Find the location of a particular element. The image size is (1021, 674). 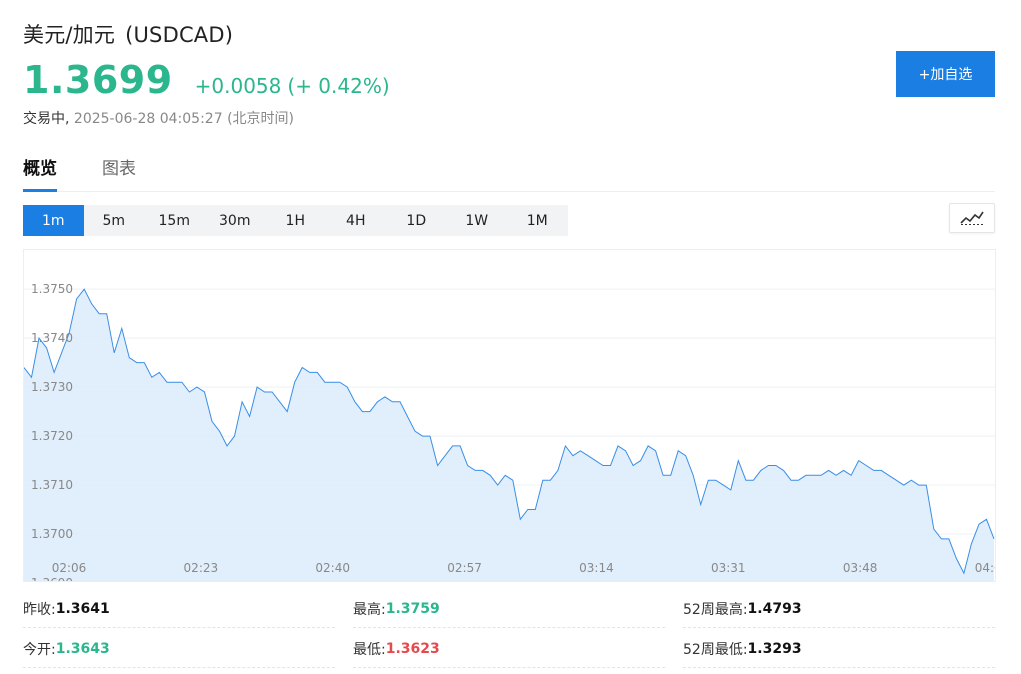

stat-value: 1.3759 is located at coordinates (412, 608).